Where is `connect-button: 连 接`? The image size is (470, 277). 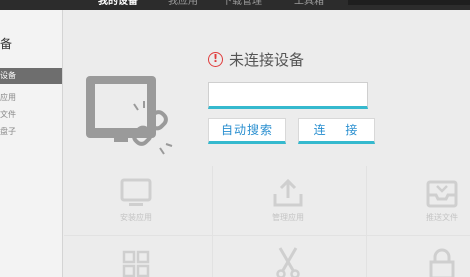
connect-button: 连 接 is located at coordinates (336, 131).